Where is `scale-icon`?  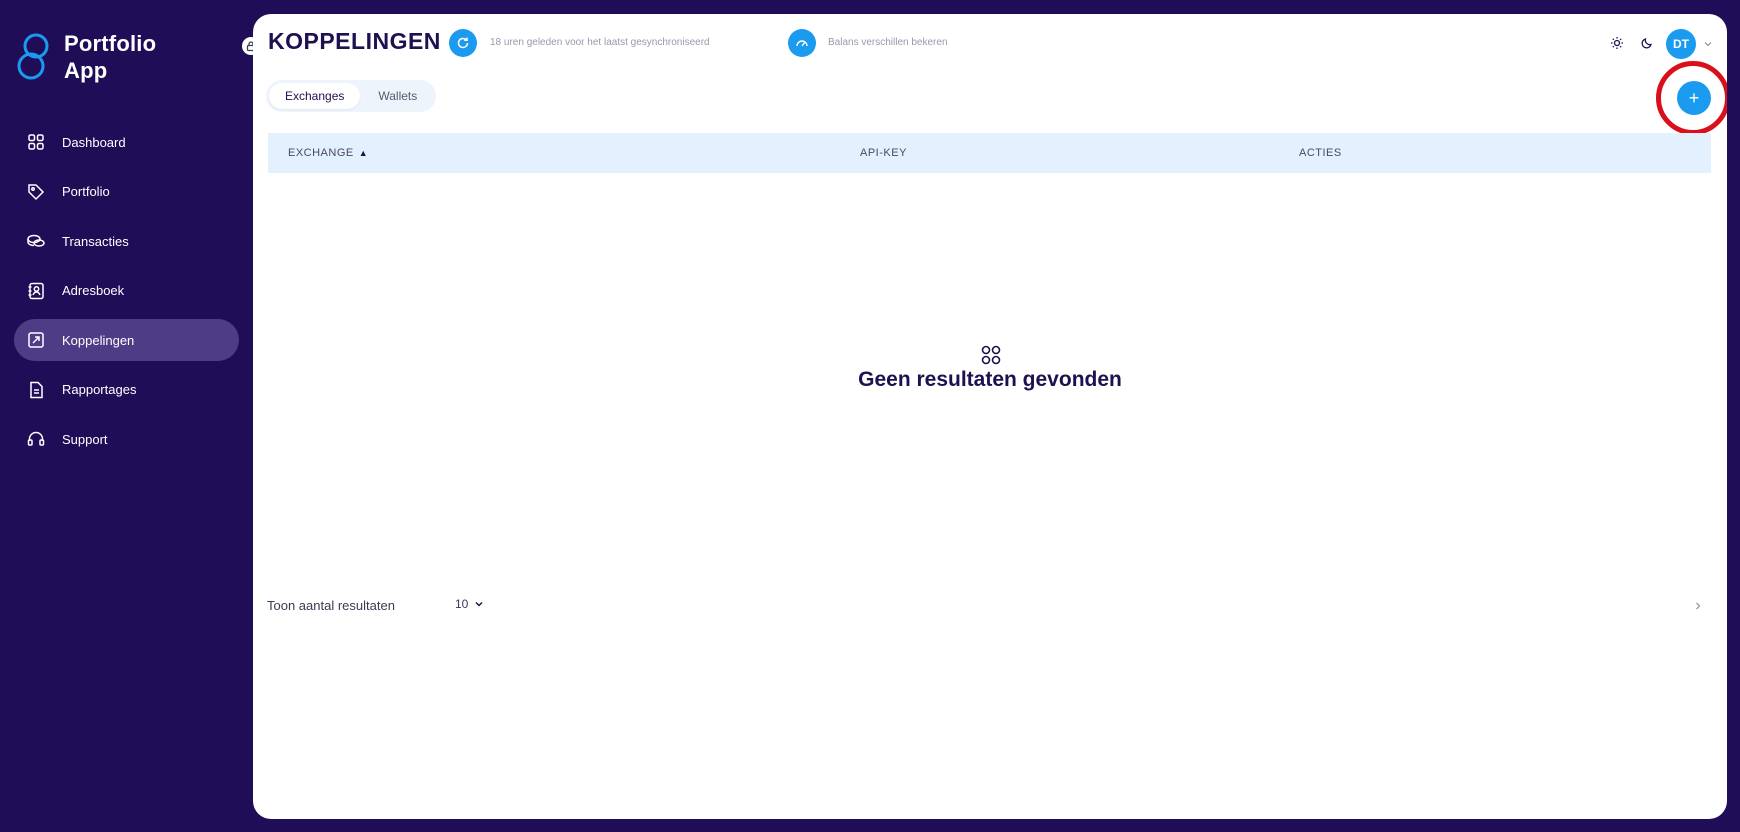 scale-icon is located at coordinates (802, 43).